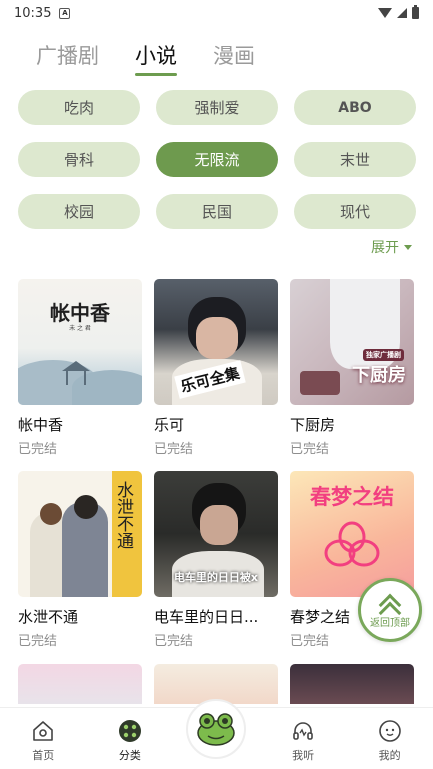  I want to click on book-card: 乐可全集 乐可 已完结, so click(216, 368).